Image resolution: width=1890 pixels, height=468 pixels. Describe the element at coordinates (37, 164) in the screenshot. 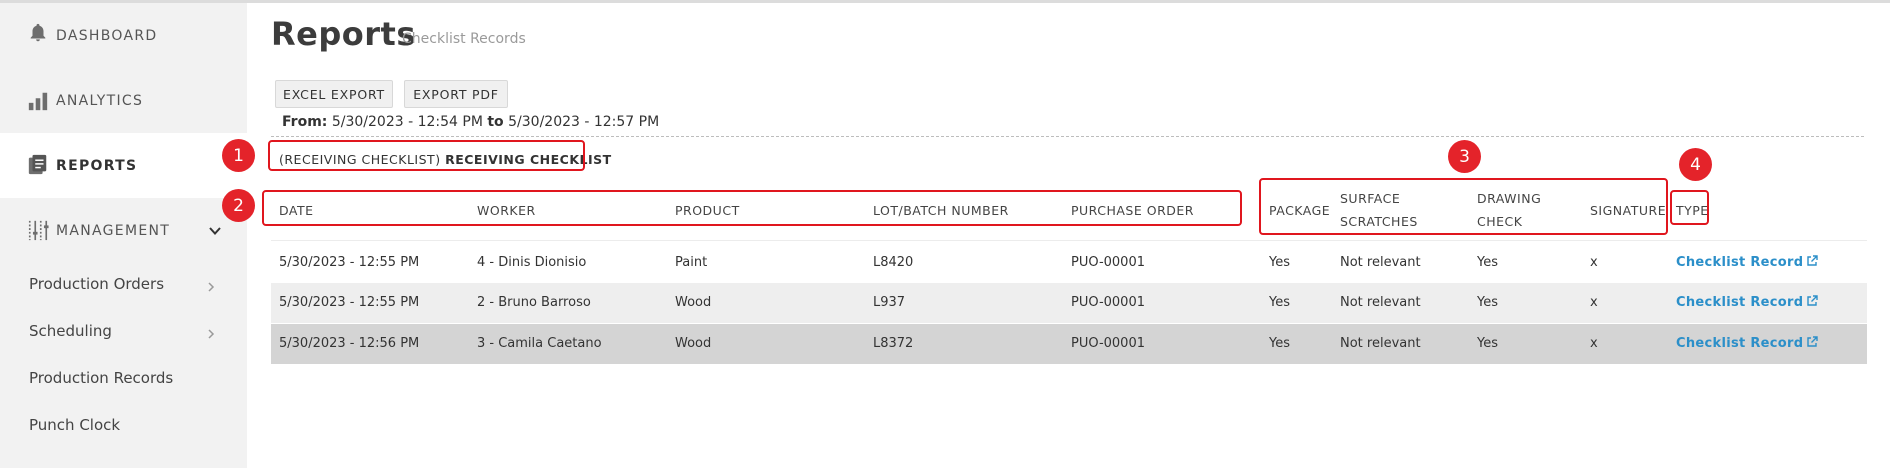

I see `report-icon` at that location.